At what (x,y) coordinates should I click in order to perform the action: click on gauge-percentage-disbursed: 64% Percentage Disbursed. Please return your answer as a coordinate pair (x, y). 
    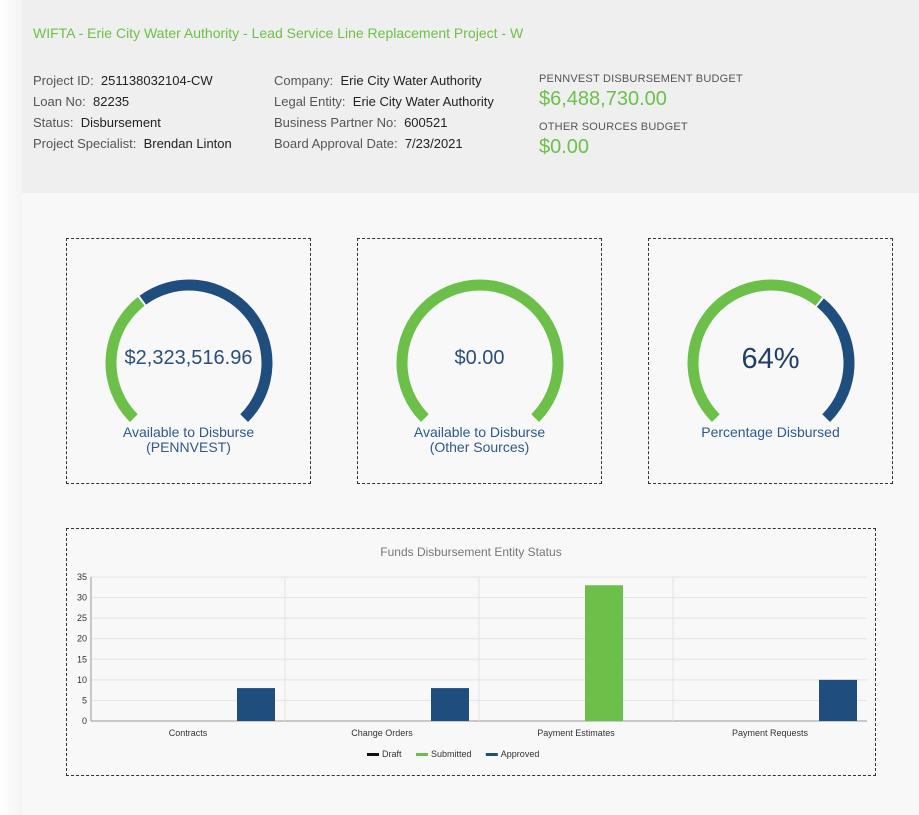
    Looking at the image, I should click on (770, 361).